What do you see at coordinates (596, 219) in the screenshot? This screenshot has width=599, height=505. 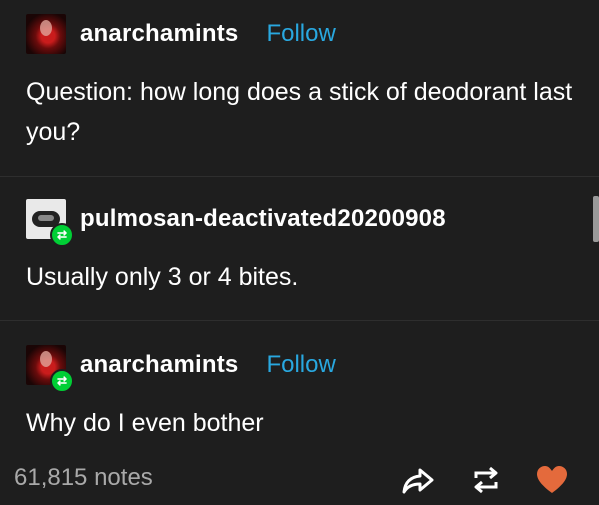 I see `scrollbar` at bounding box center [596, 219].